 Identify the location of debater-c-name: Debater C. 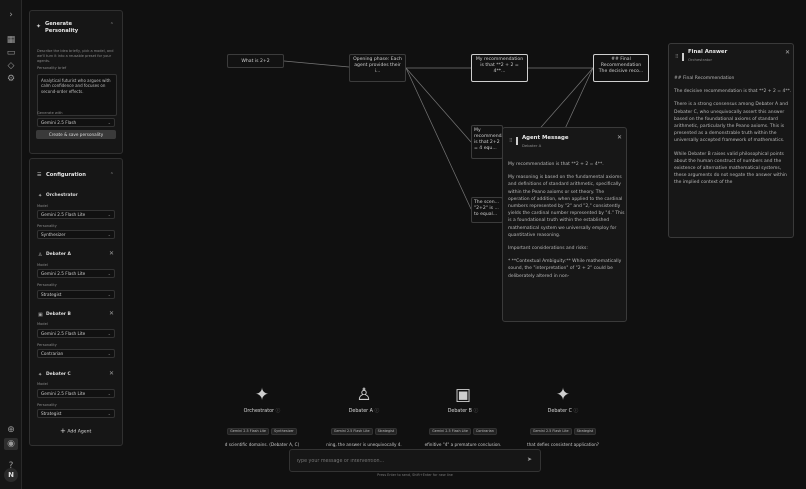
(58, 374).